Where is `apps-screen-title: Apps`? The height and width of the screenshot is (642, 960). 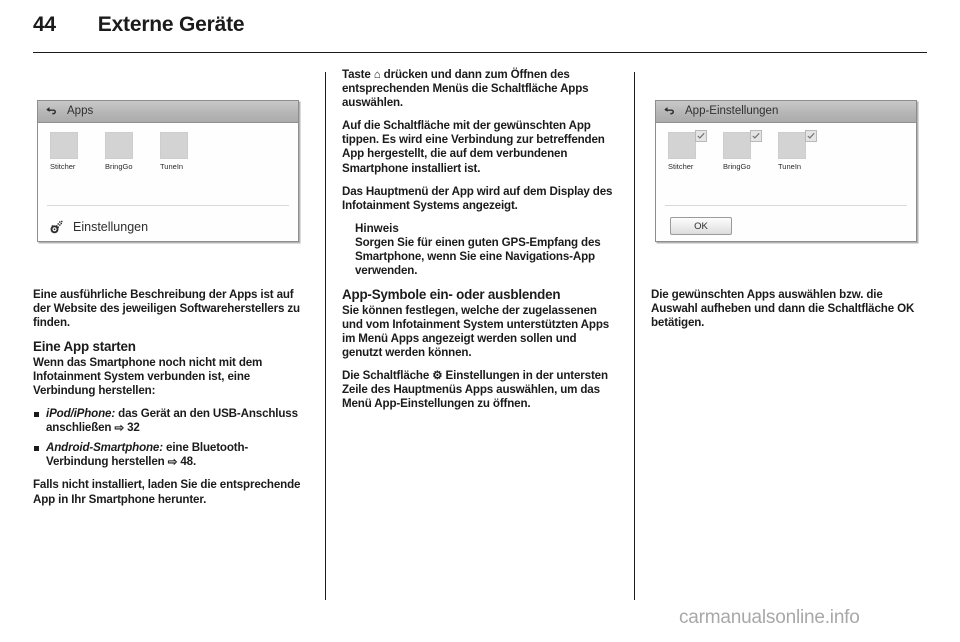
apps-screen-title: Apps is located at coordinates (80, 110).